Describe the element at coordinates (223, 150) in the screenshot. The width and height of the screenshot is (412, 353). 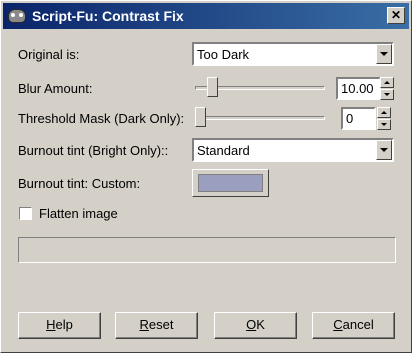
I see `burnout-tint-value: Standard` at that location.